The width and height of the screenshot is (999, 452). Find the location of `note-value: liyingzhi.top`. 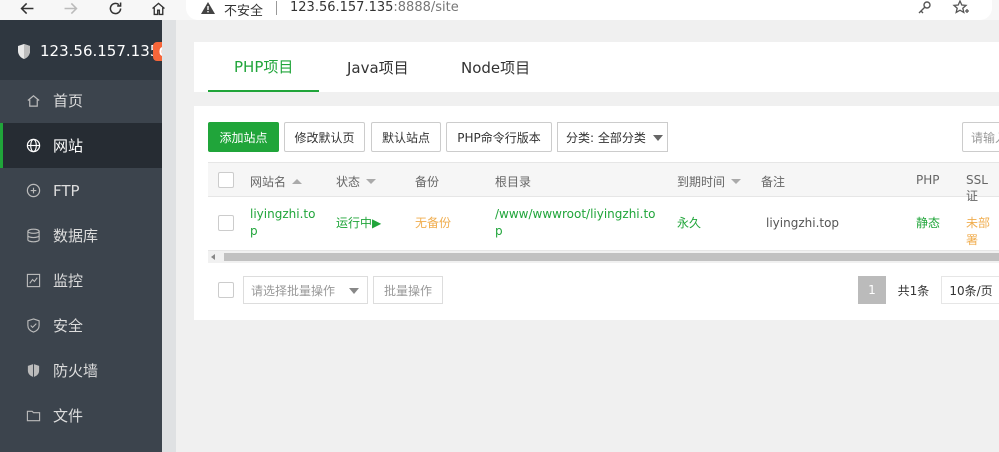

note-value: liyingzhi.top is located at coordinates (802, 223).